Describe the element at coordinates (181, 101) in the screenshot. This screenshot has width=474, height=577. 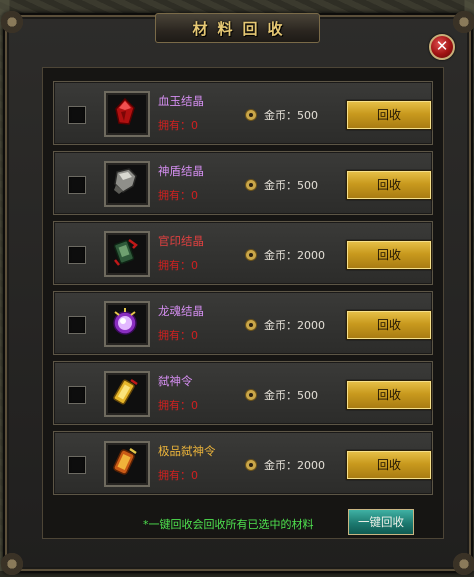
I see `item-name: 血玉结晶` at that location.